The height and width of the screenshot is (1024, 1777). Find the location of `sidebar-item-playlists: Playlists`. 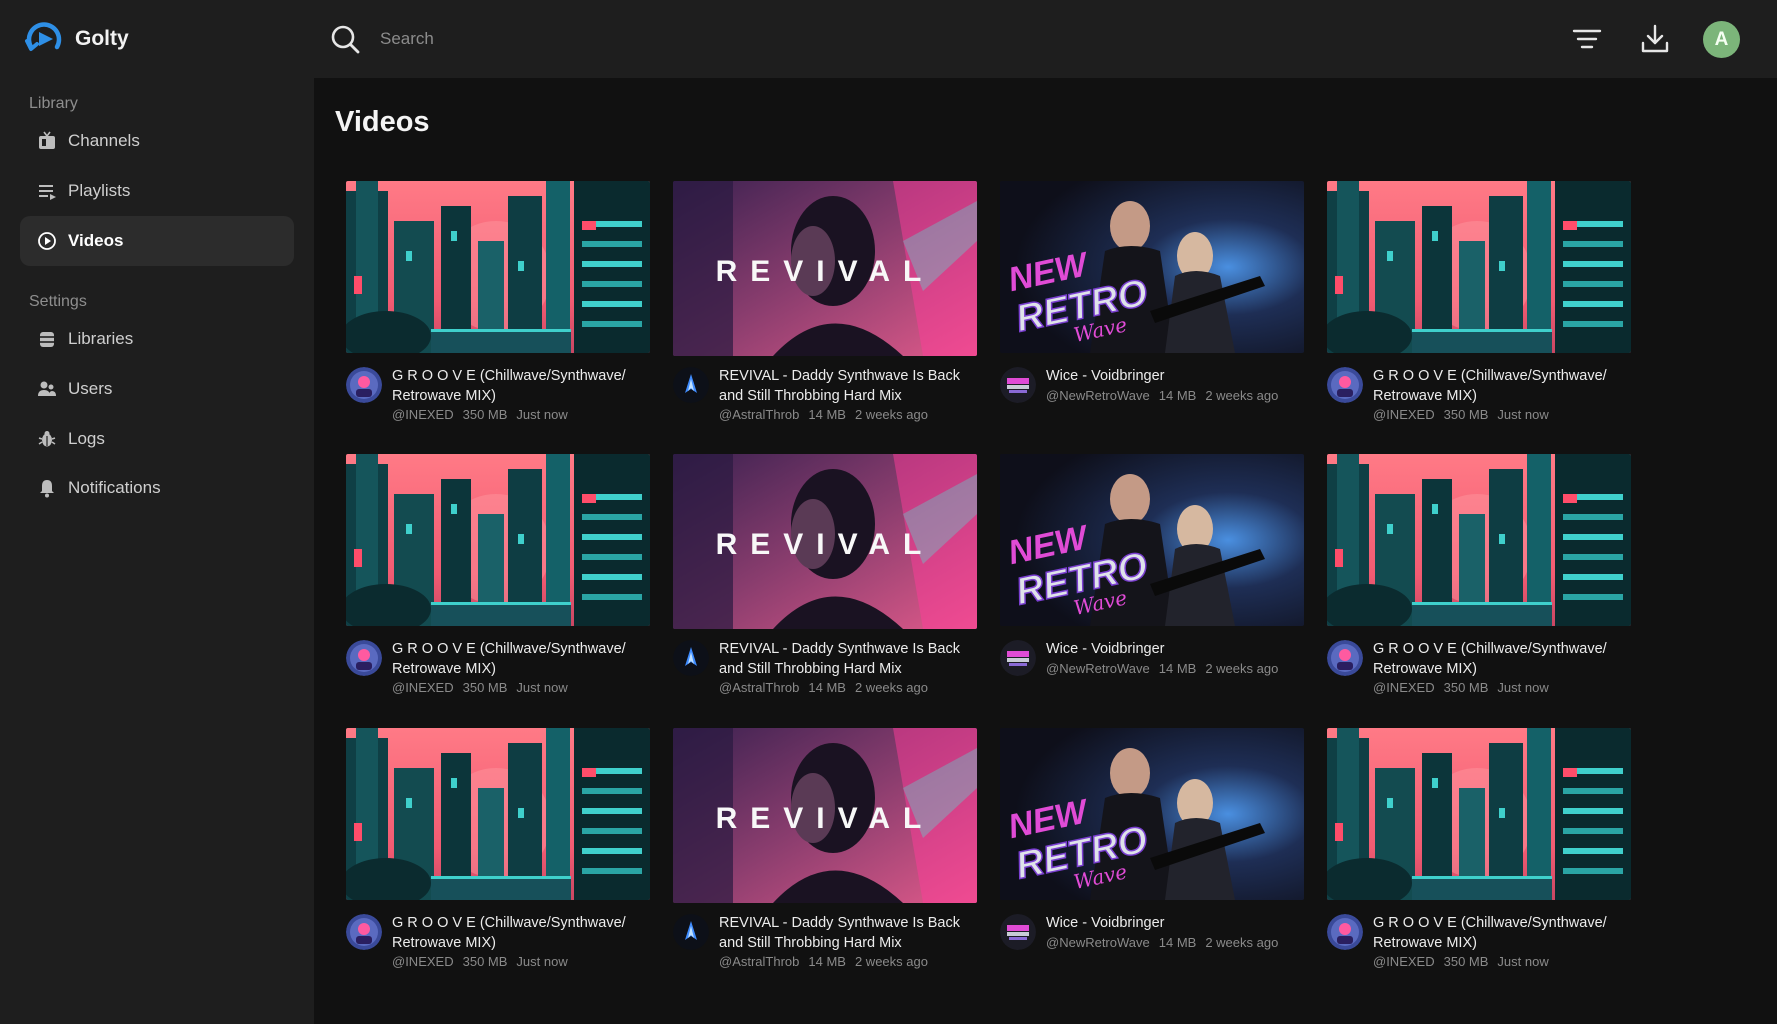

sidebar-item-playlists: Playlists is located at coordinates (157, 191).